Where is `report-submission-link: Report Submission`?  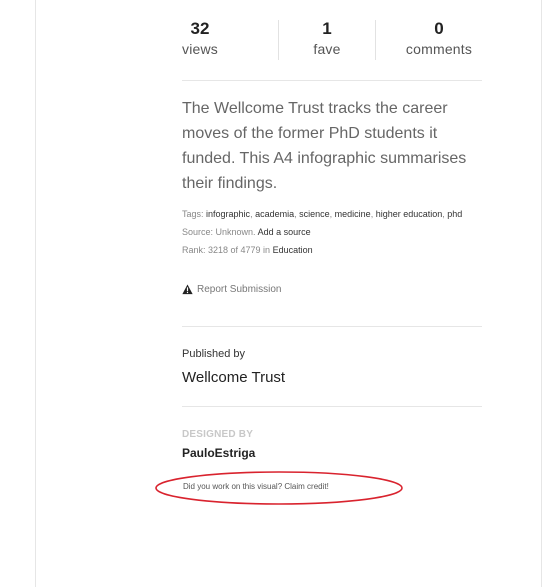
report-submission-link: Report Submission is located at coordinates (231, 289).